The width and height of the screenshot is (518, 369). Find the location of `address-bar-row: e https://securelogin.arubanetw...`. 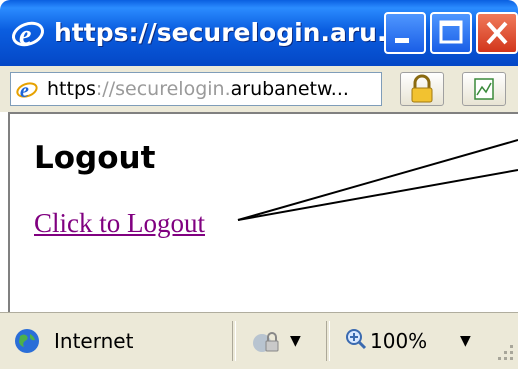

address-bar-row: e https://securelogin.arubanetw... is located at coordinates (259, 89).